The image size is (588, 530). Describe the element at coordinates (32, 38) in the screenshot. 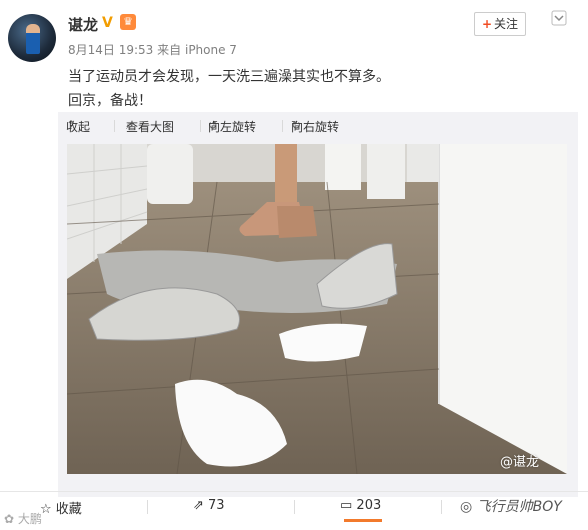

I see `author-avatar` at that location.